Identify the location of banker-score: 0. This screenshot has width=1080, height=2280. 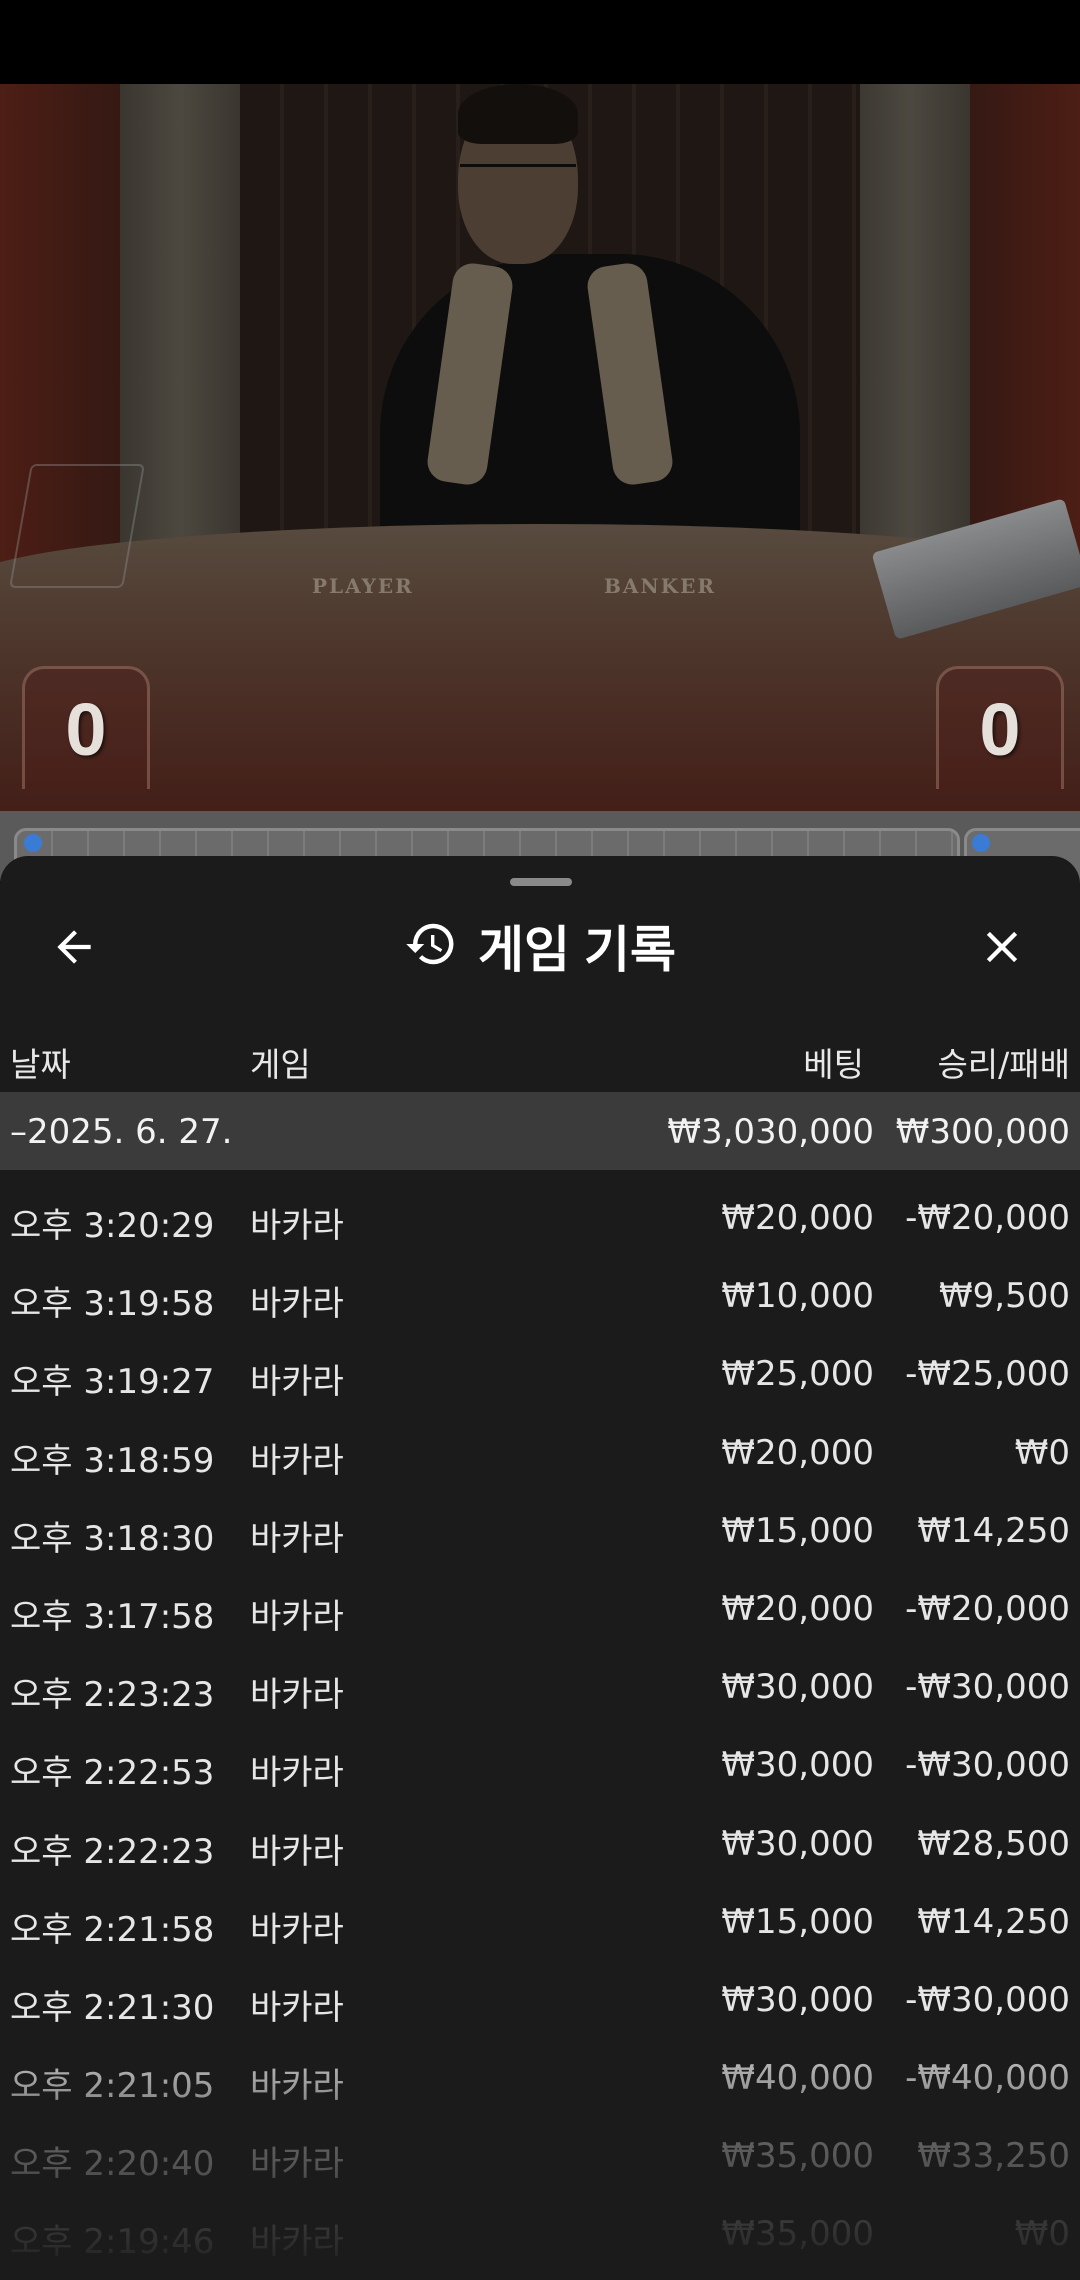
(1000, 729).